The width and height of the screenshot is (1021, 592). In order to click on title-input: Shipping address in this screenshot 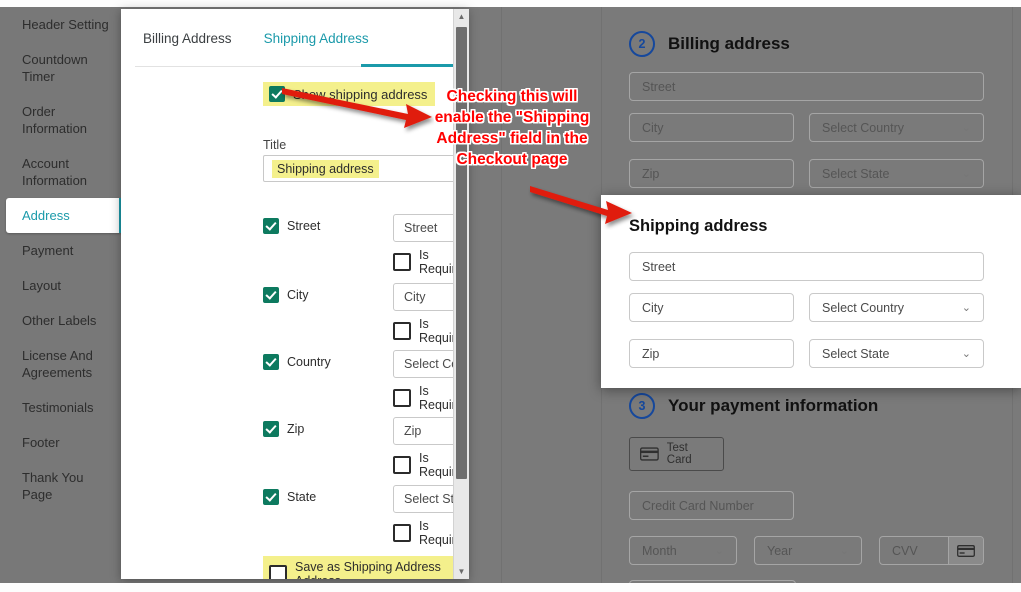, I will do `click(358, 168)`.